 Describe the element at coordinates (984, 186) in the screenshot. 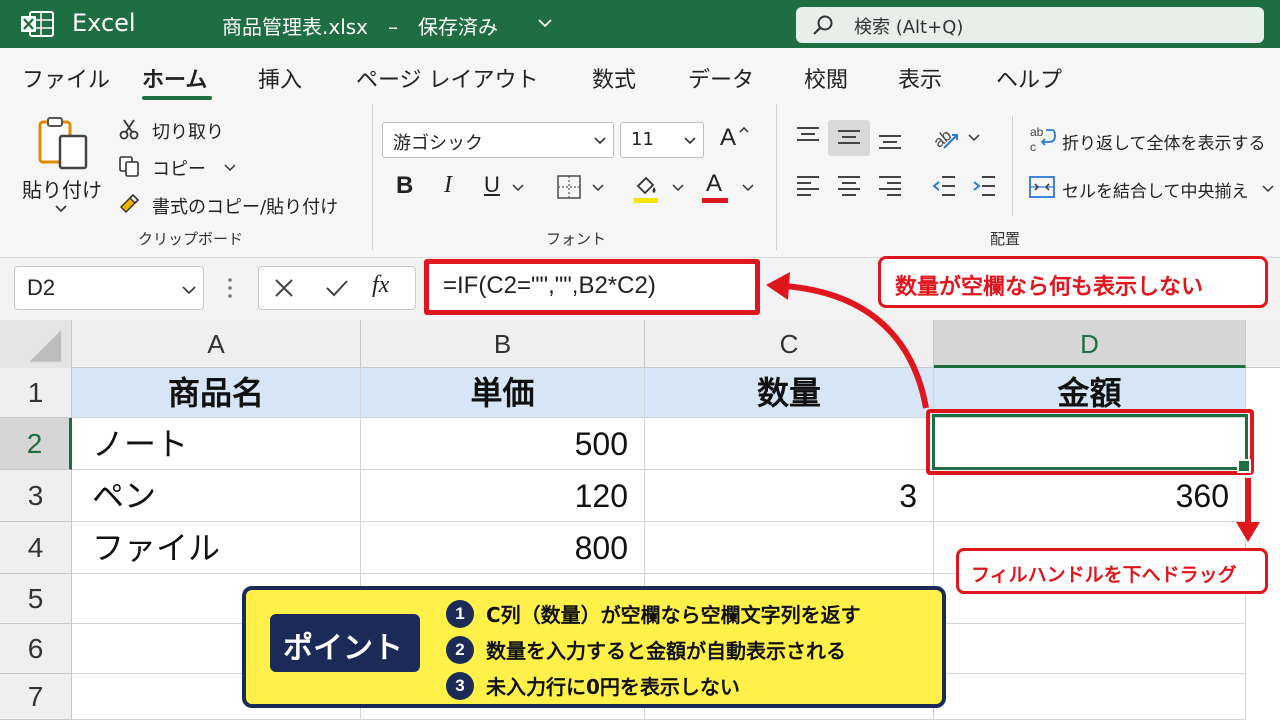

I see `increase-indent-icon` at that location.